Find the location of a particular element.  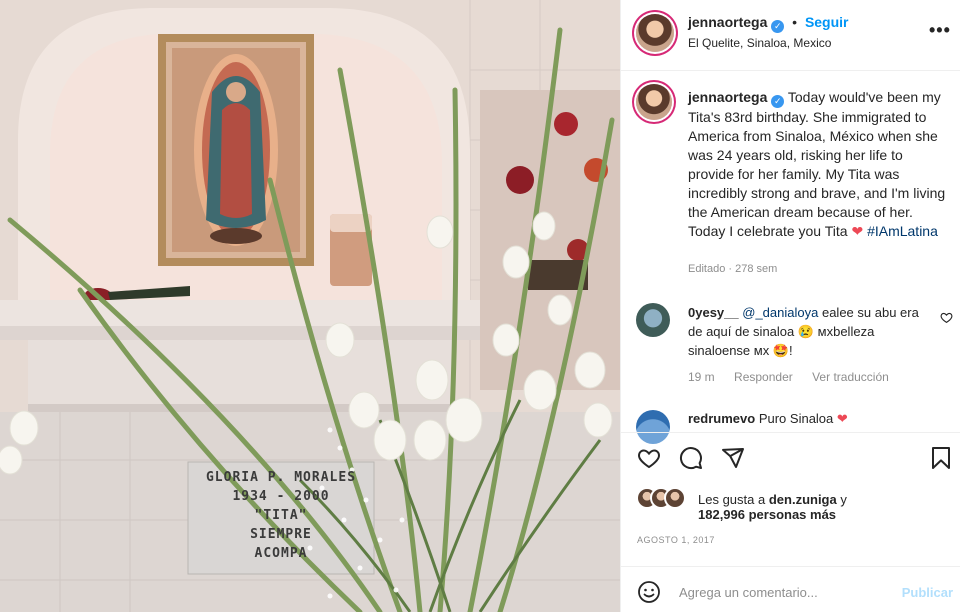

hashtag-link: #IAmLatina is located at coordinates (902, 231).